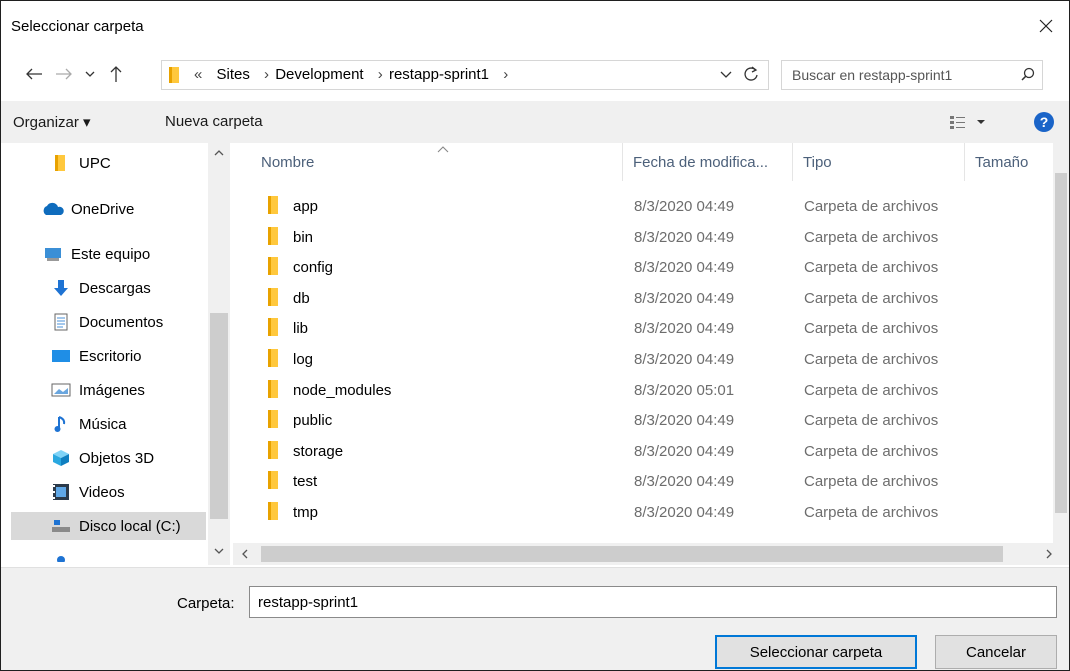 The image size is (1070, 671). Describe the element at coordinates (751, 74) in the screenshot. I see `refresh-icon` at that location.